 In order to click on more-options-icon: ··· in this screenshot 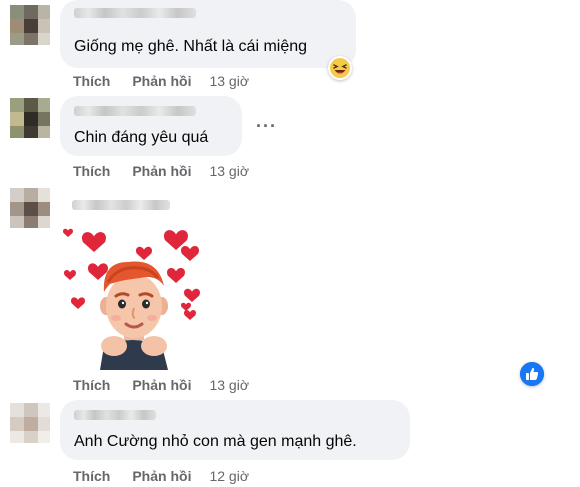, I will do `click(266, 126)`.